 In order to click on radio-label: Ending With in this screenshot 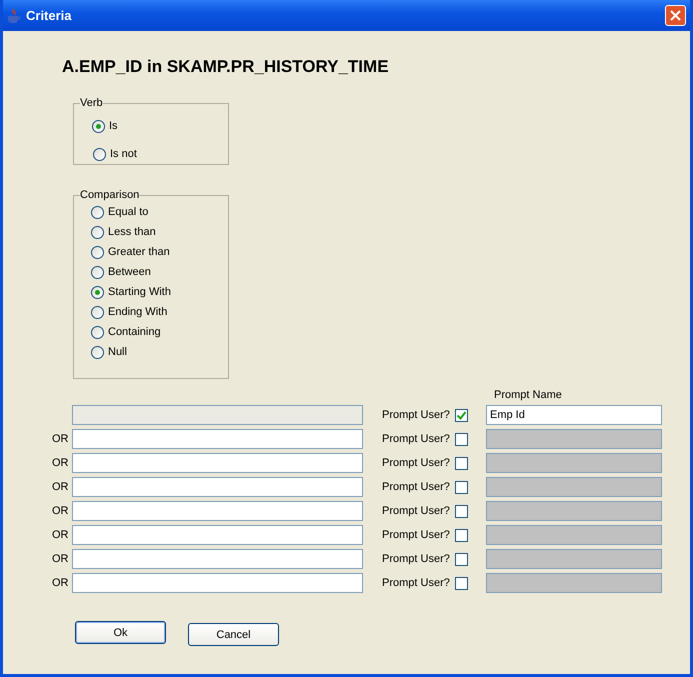, I will do `click(138, 312)`.